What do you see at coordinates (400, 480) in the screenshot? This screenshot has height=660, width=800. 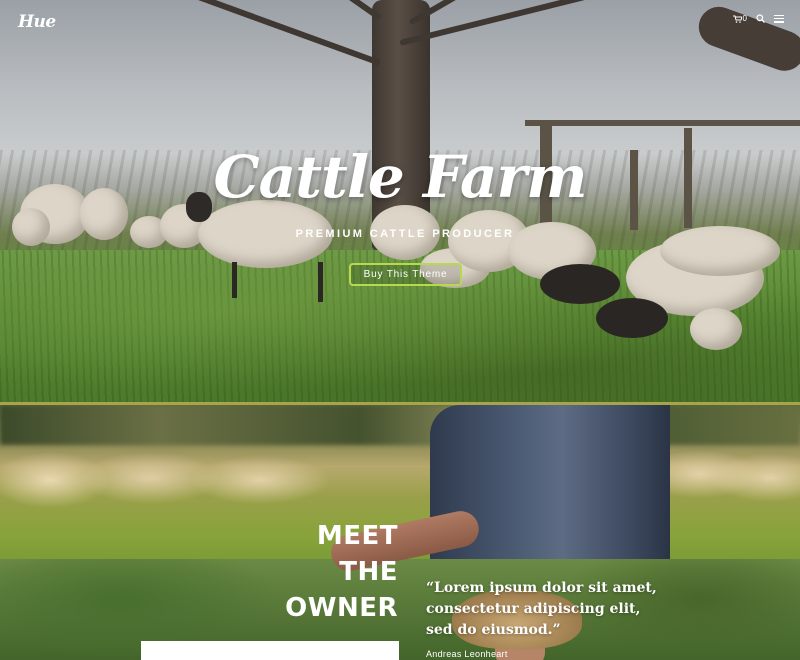 I see `background-flock` at bounding box center [400, 480].